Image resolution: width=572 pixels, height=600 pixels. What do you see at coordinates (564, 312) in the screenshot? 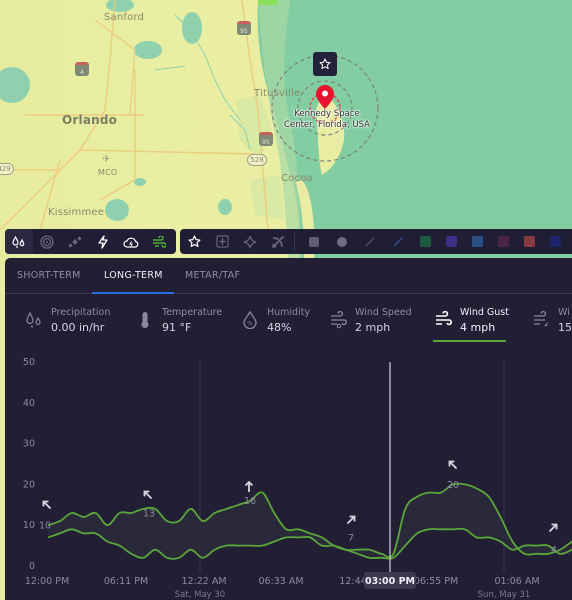
I see `metric-label: Wi` at bounding box center [564, 312].